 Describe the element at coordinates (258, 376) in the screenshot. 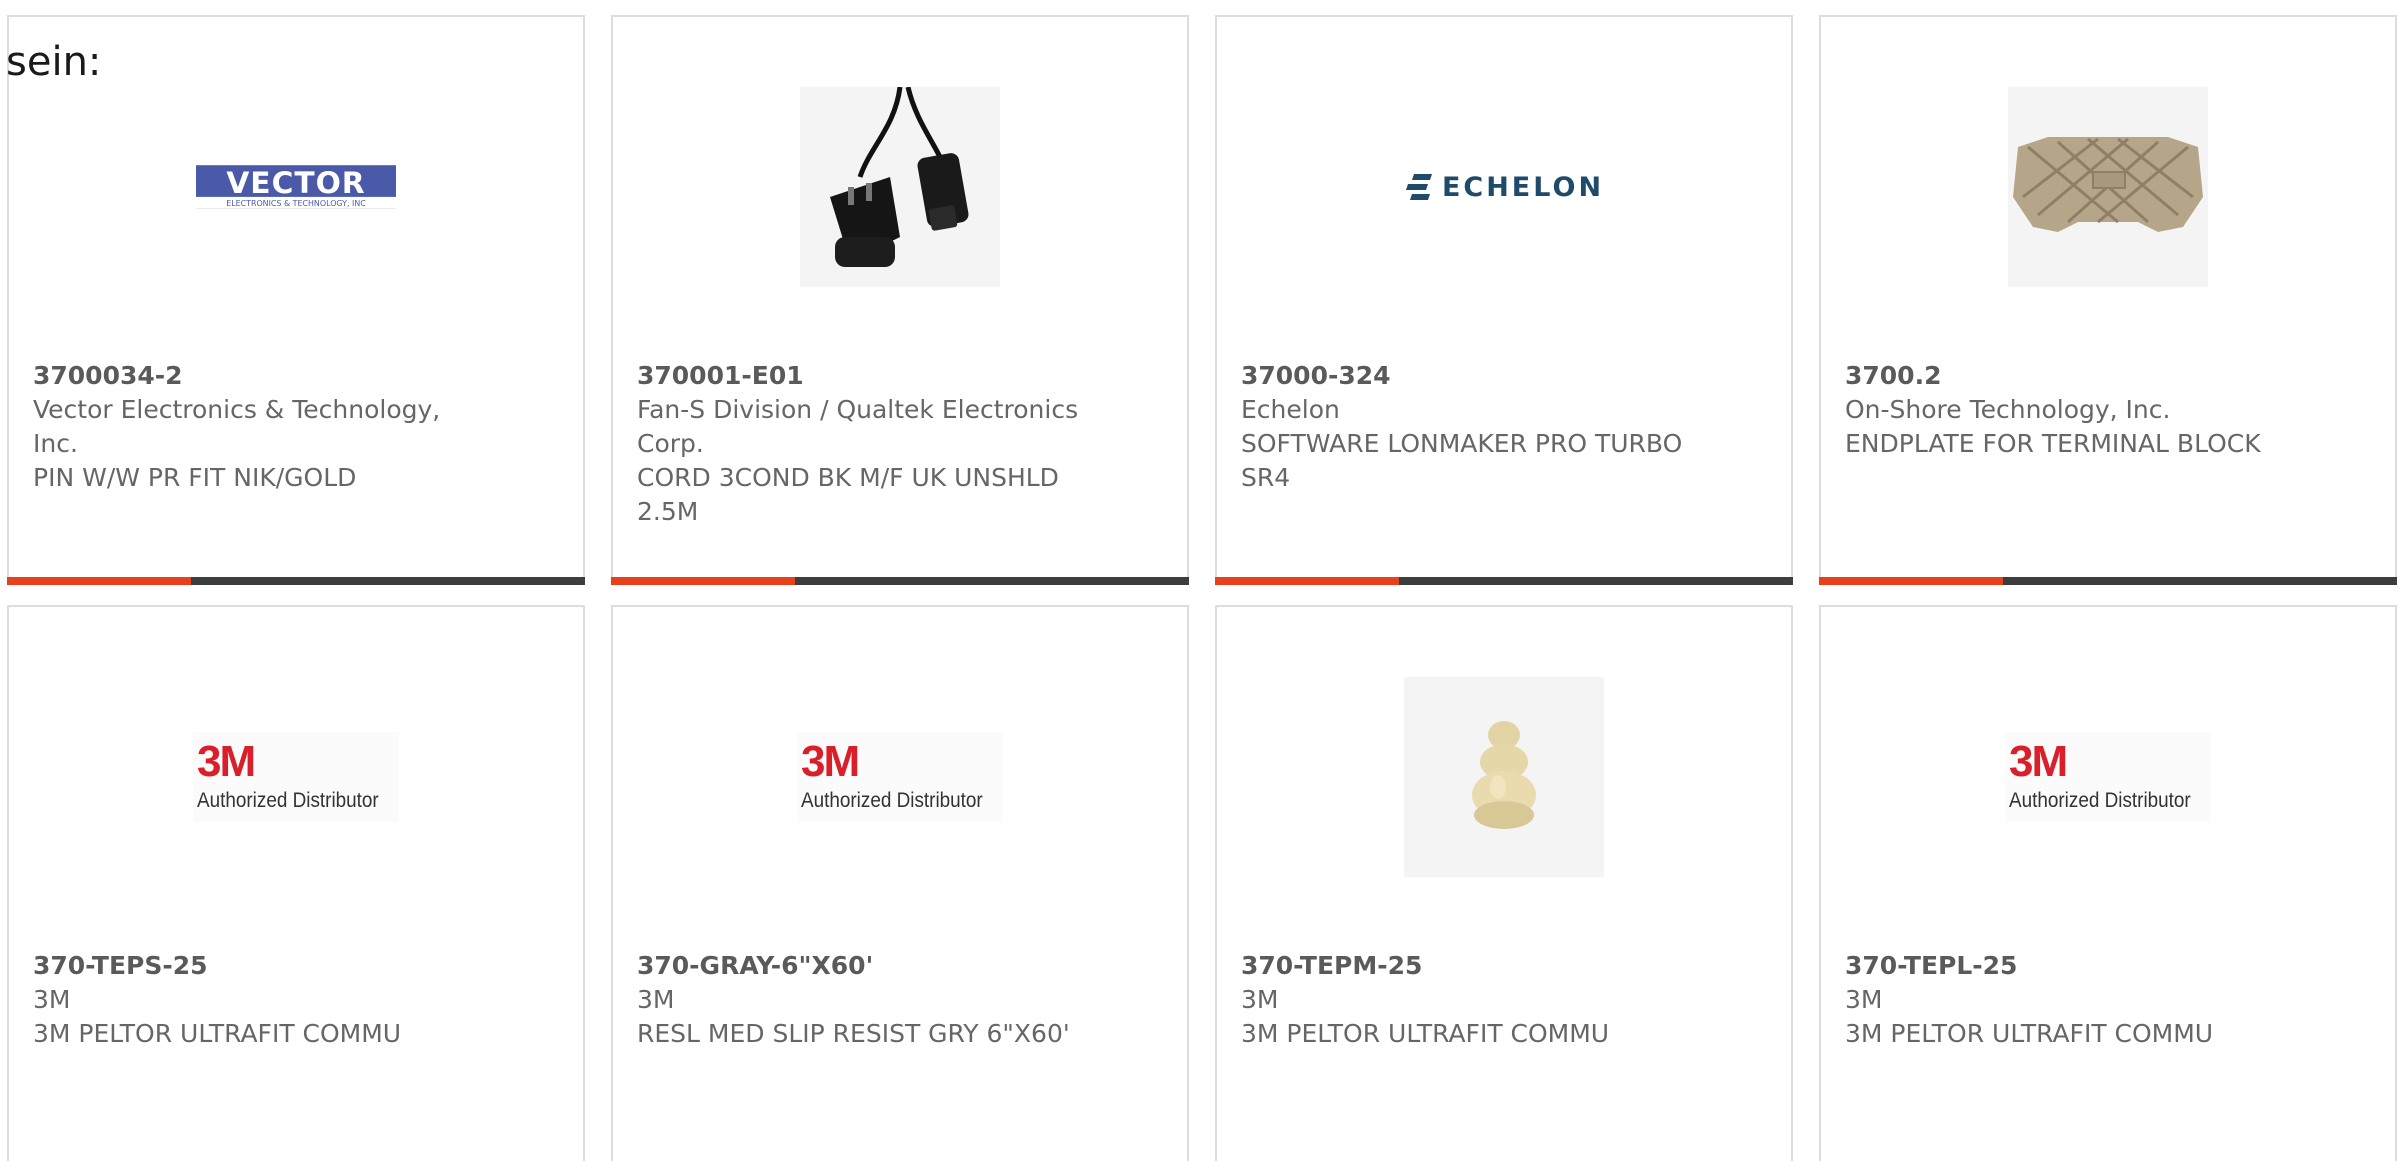

I see `part-number: 3700034-2` at that location.